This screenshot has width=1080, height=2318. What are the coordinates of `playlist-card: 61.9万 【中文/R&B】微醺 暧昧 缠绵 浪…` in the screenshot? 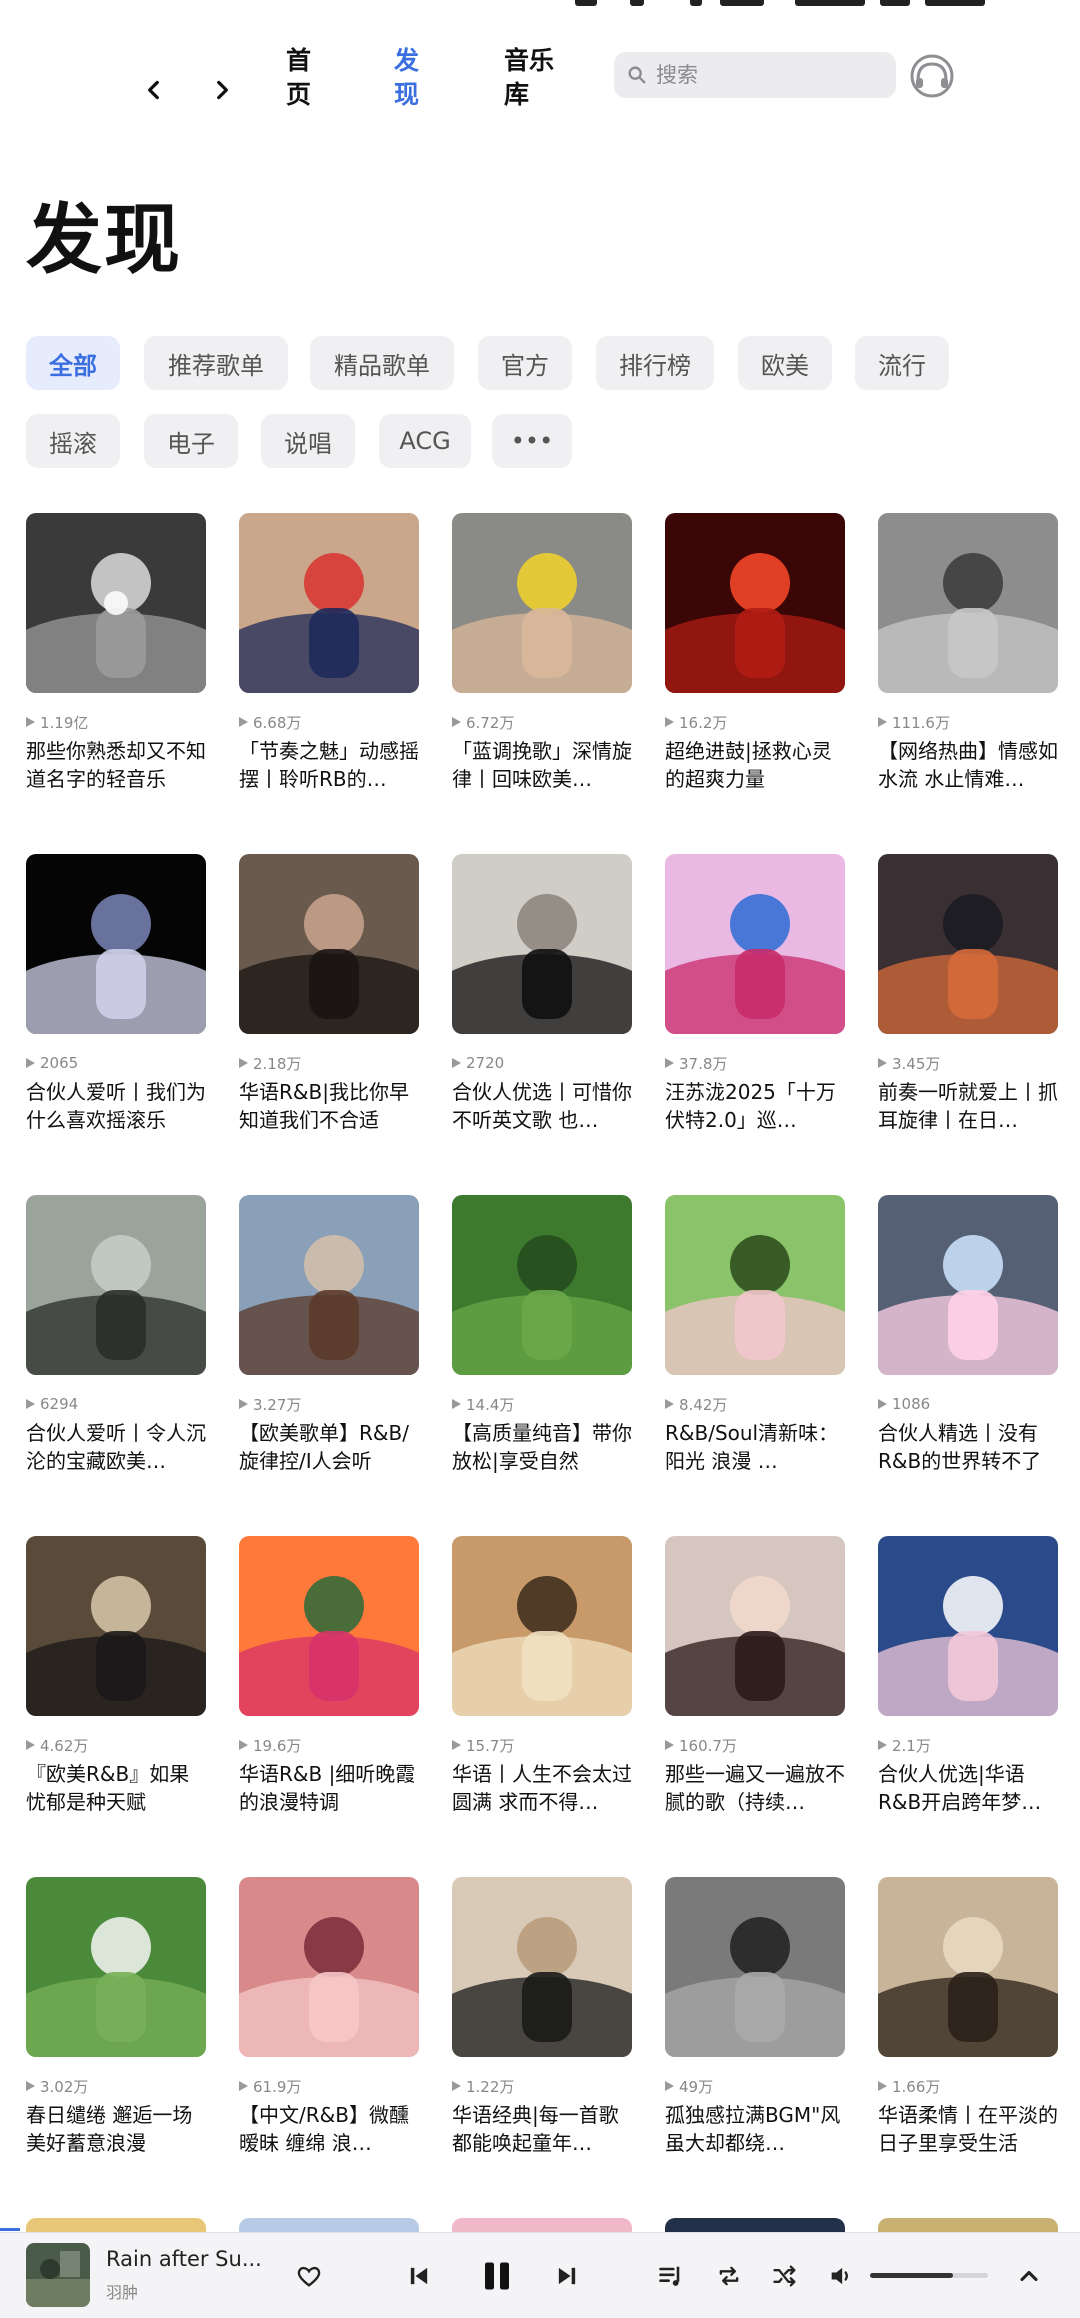 It's located at (329, 2017).